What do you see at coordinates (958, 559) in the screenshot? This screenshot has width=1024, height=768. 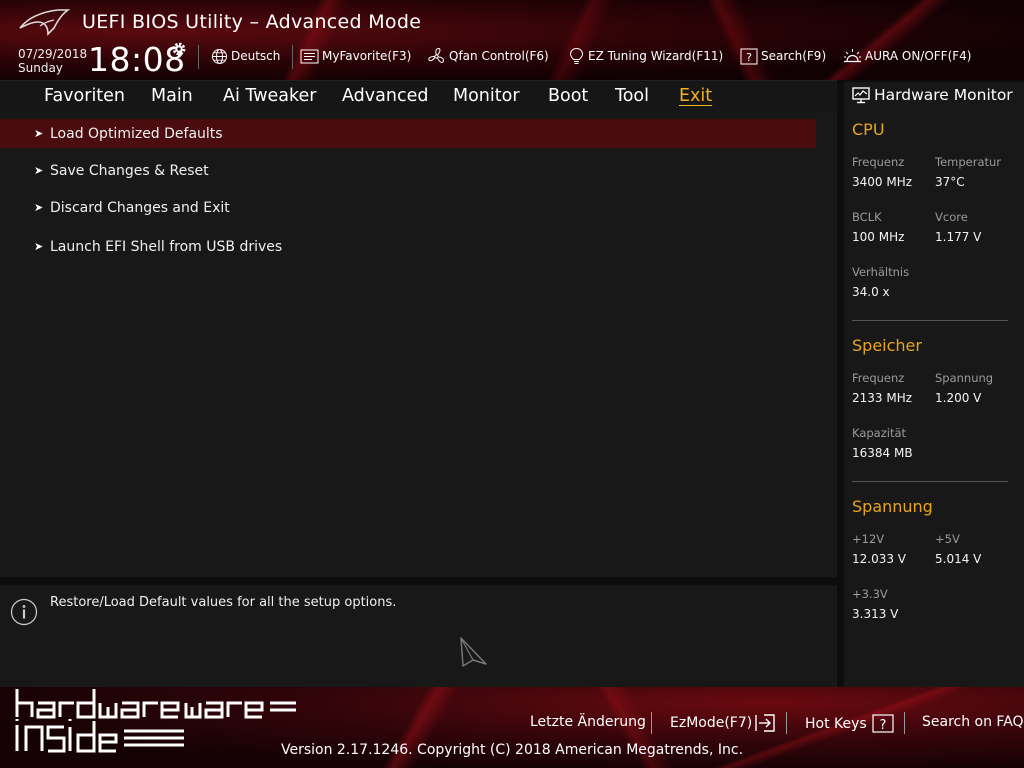 I see `v5-value: 5.014 V` at bounding box center [958, 559].